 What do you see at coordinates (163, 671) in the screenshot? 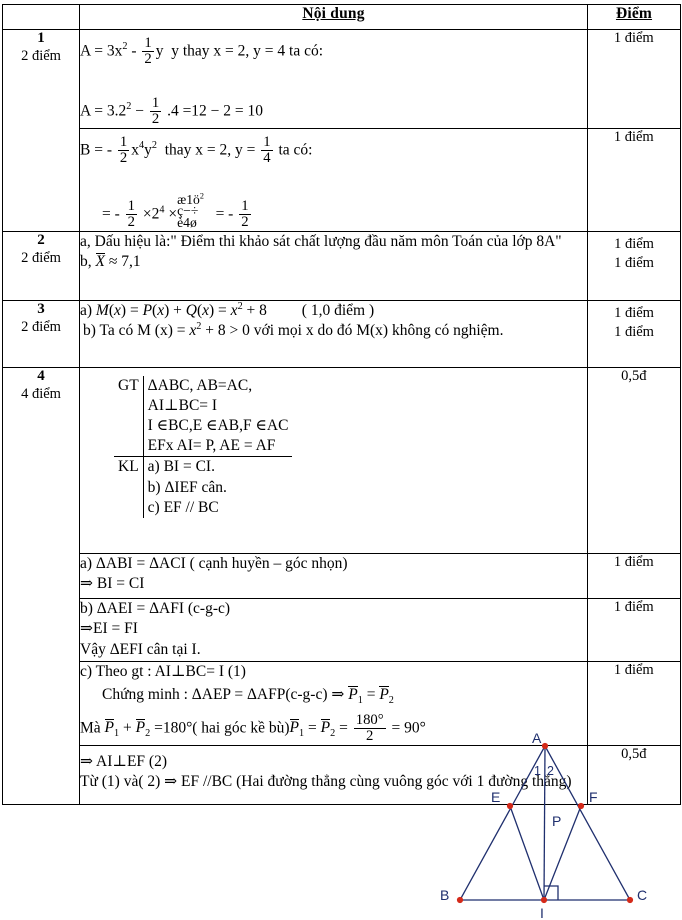
I see `q4c-line-1: c) Theo gt : AI⊥BC= I (1)` at bounding box center [163, 671].